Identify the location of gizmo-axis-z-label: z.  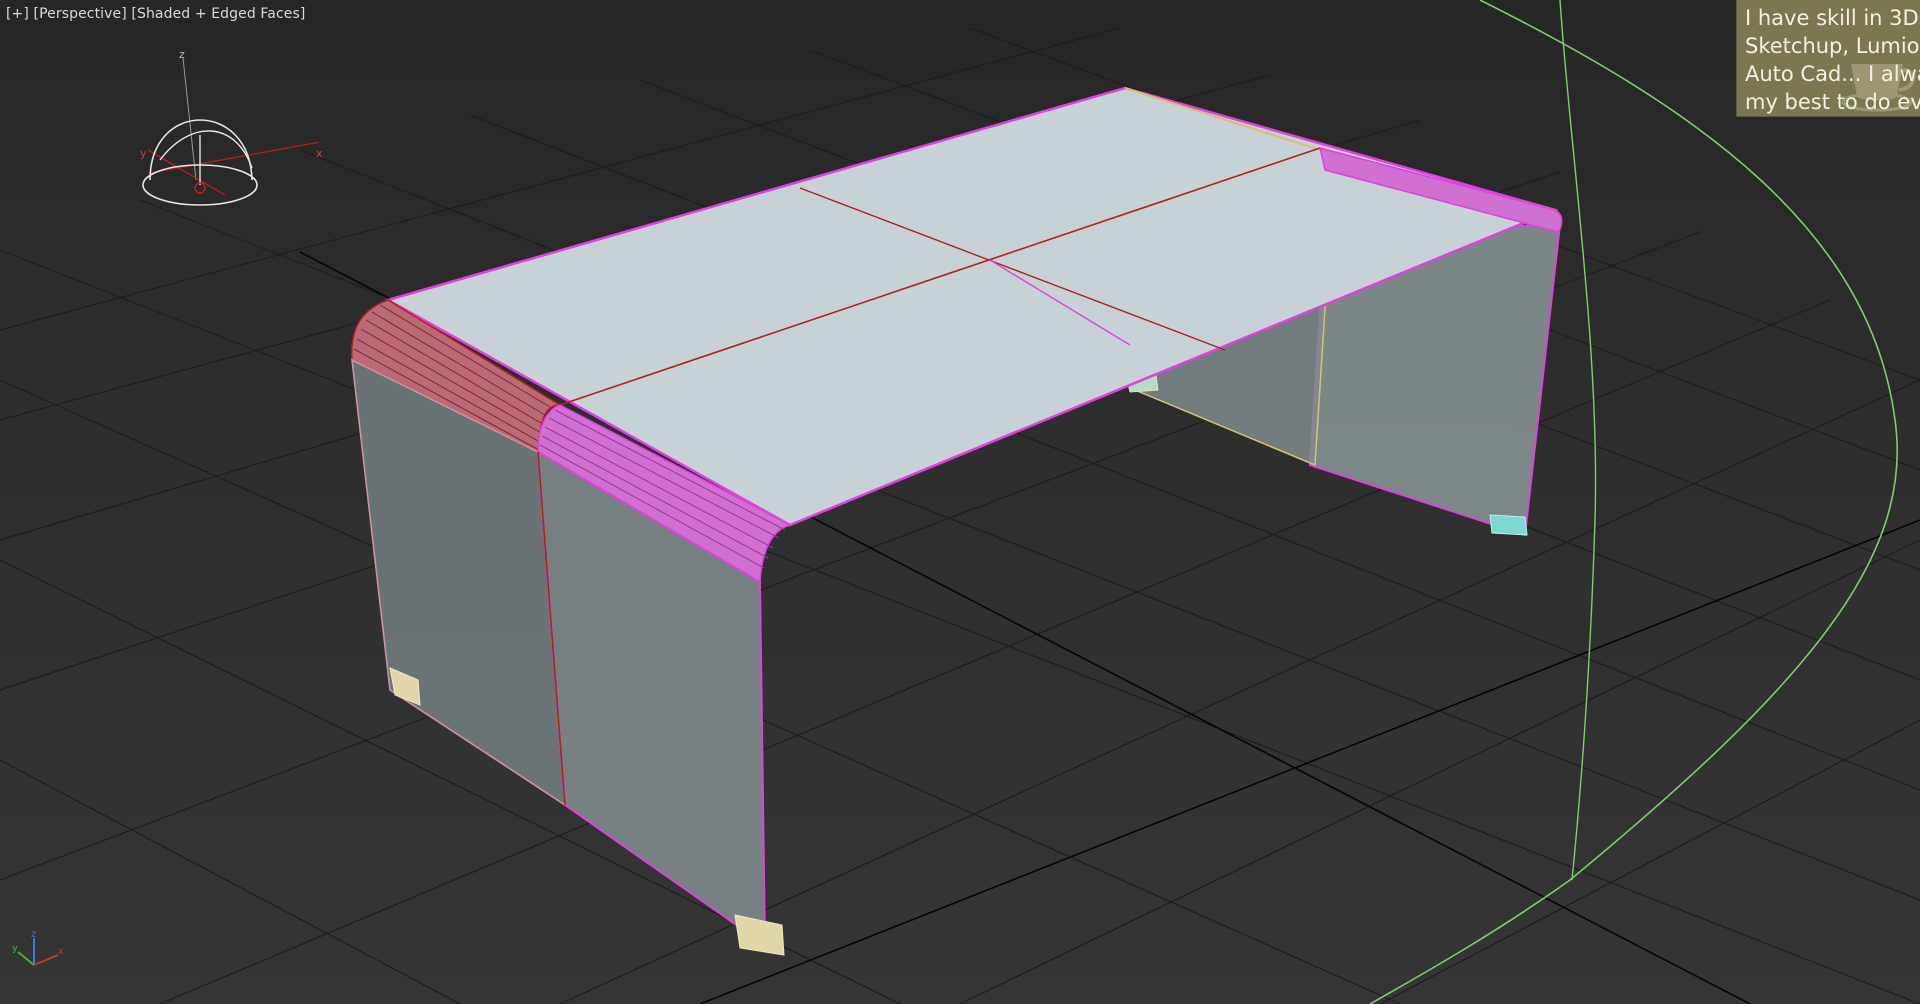
(182, 54).